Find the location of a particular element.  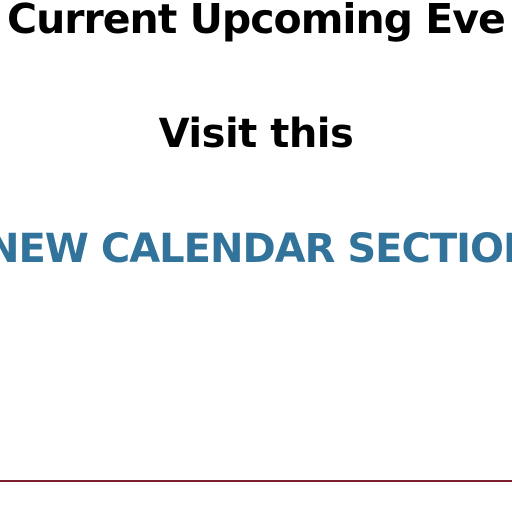

section-divider is located at coordinates (256, 481).